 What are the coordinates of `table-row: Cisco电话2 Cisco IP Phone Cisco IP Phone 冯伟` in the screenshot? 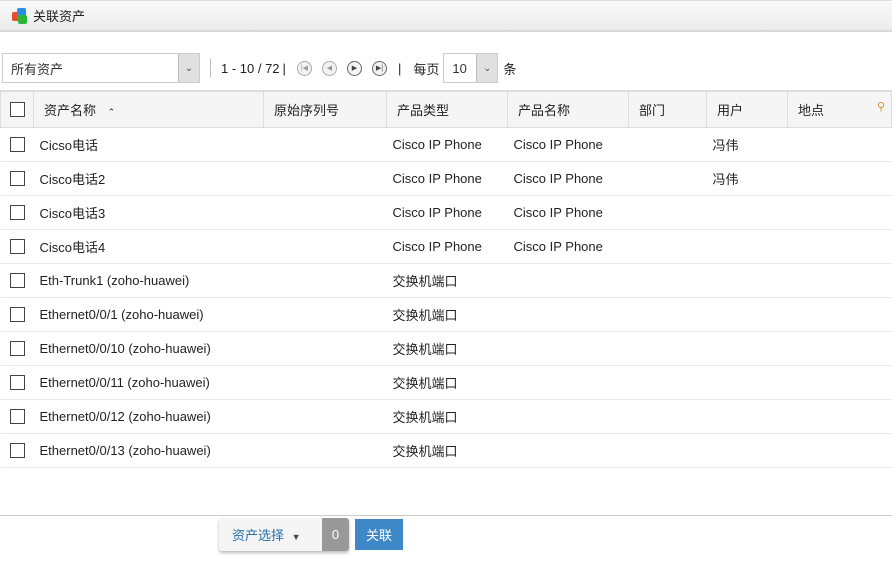 It's located at (446, 178).